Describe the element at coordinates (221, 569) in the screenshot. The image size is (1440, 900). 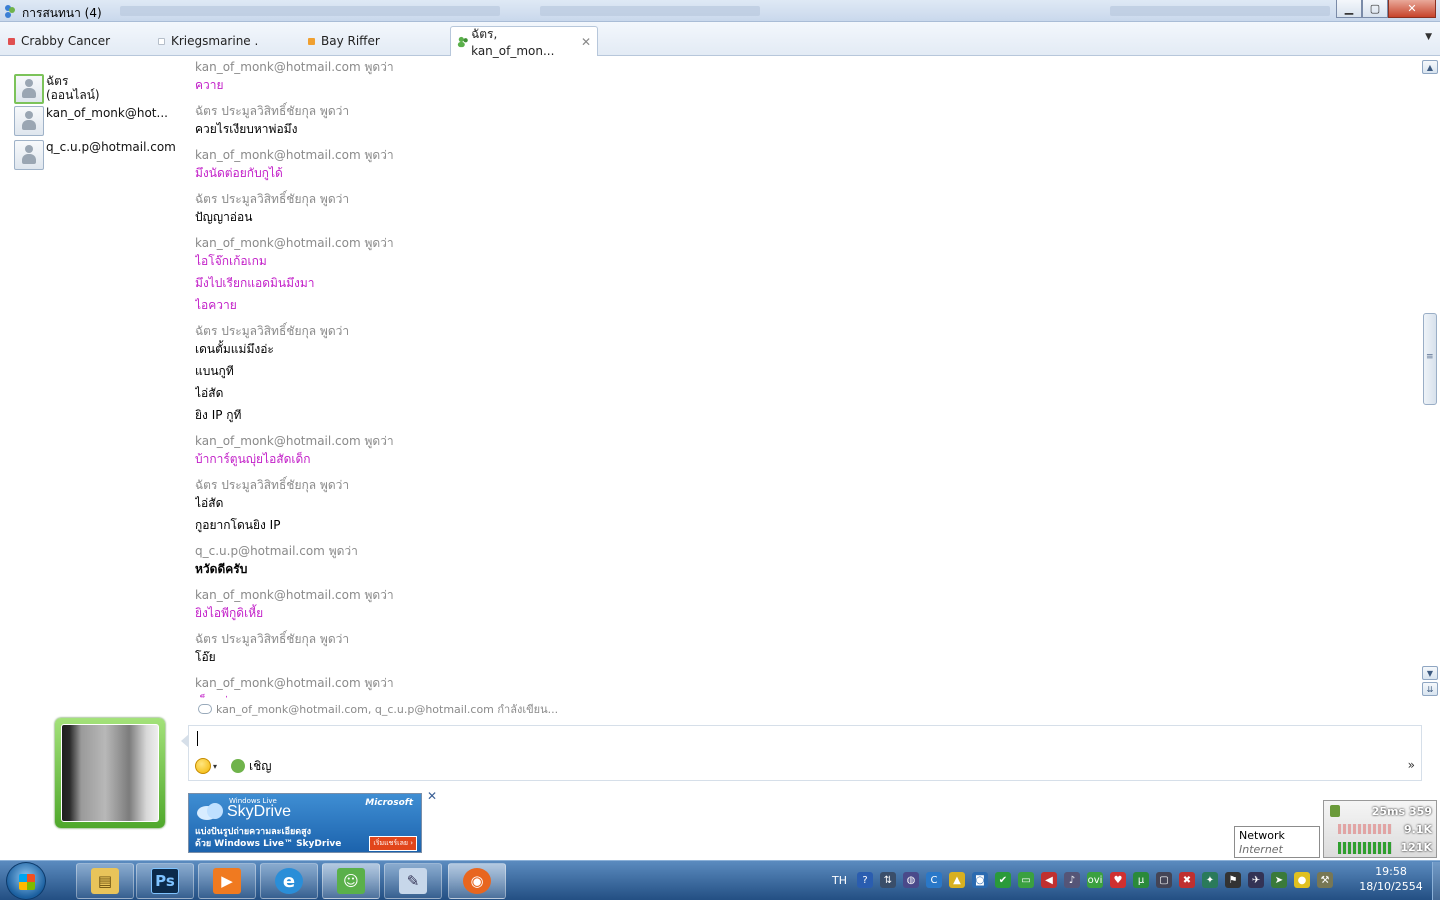
I see `message-text: หวัดดีครับ` at that location.